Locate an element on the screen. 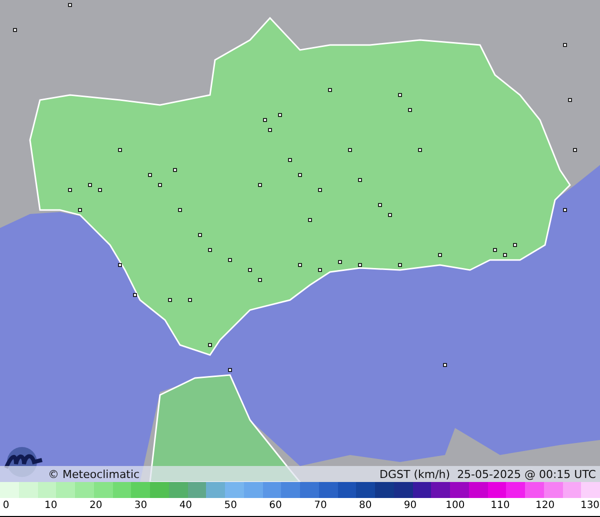  scale-label: 80 is located at coordinates (365, 505).